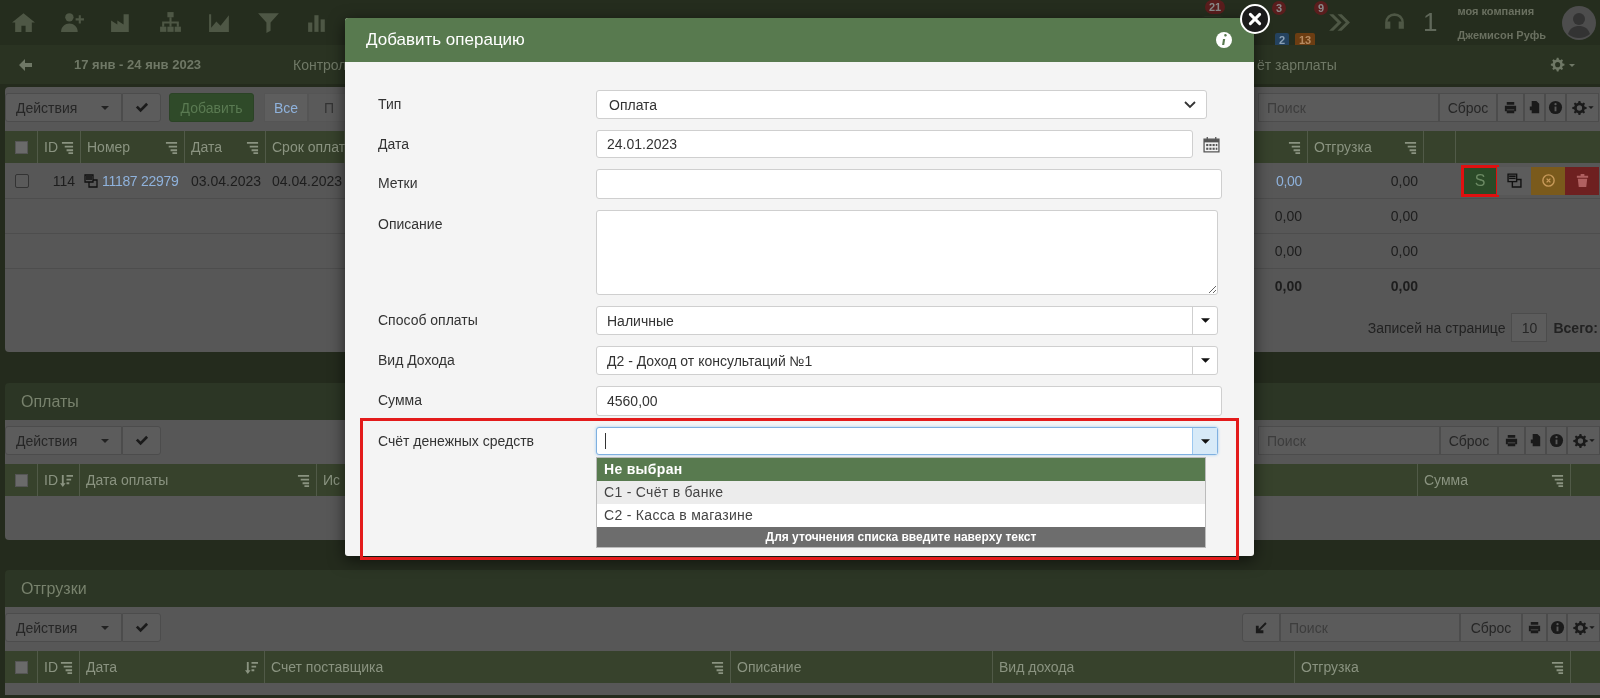  What do you see at coordinates (23, 22) in the screenshot?
I see `home-icon` at bounding box center [23, 22].